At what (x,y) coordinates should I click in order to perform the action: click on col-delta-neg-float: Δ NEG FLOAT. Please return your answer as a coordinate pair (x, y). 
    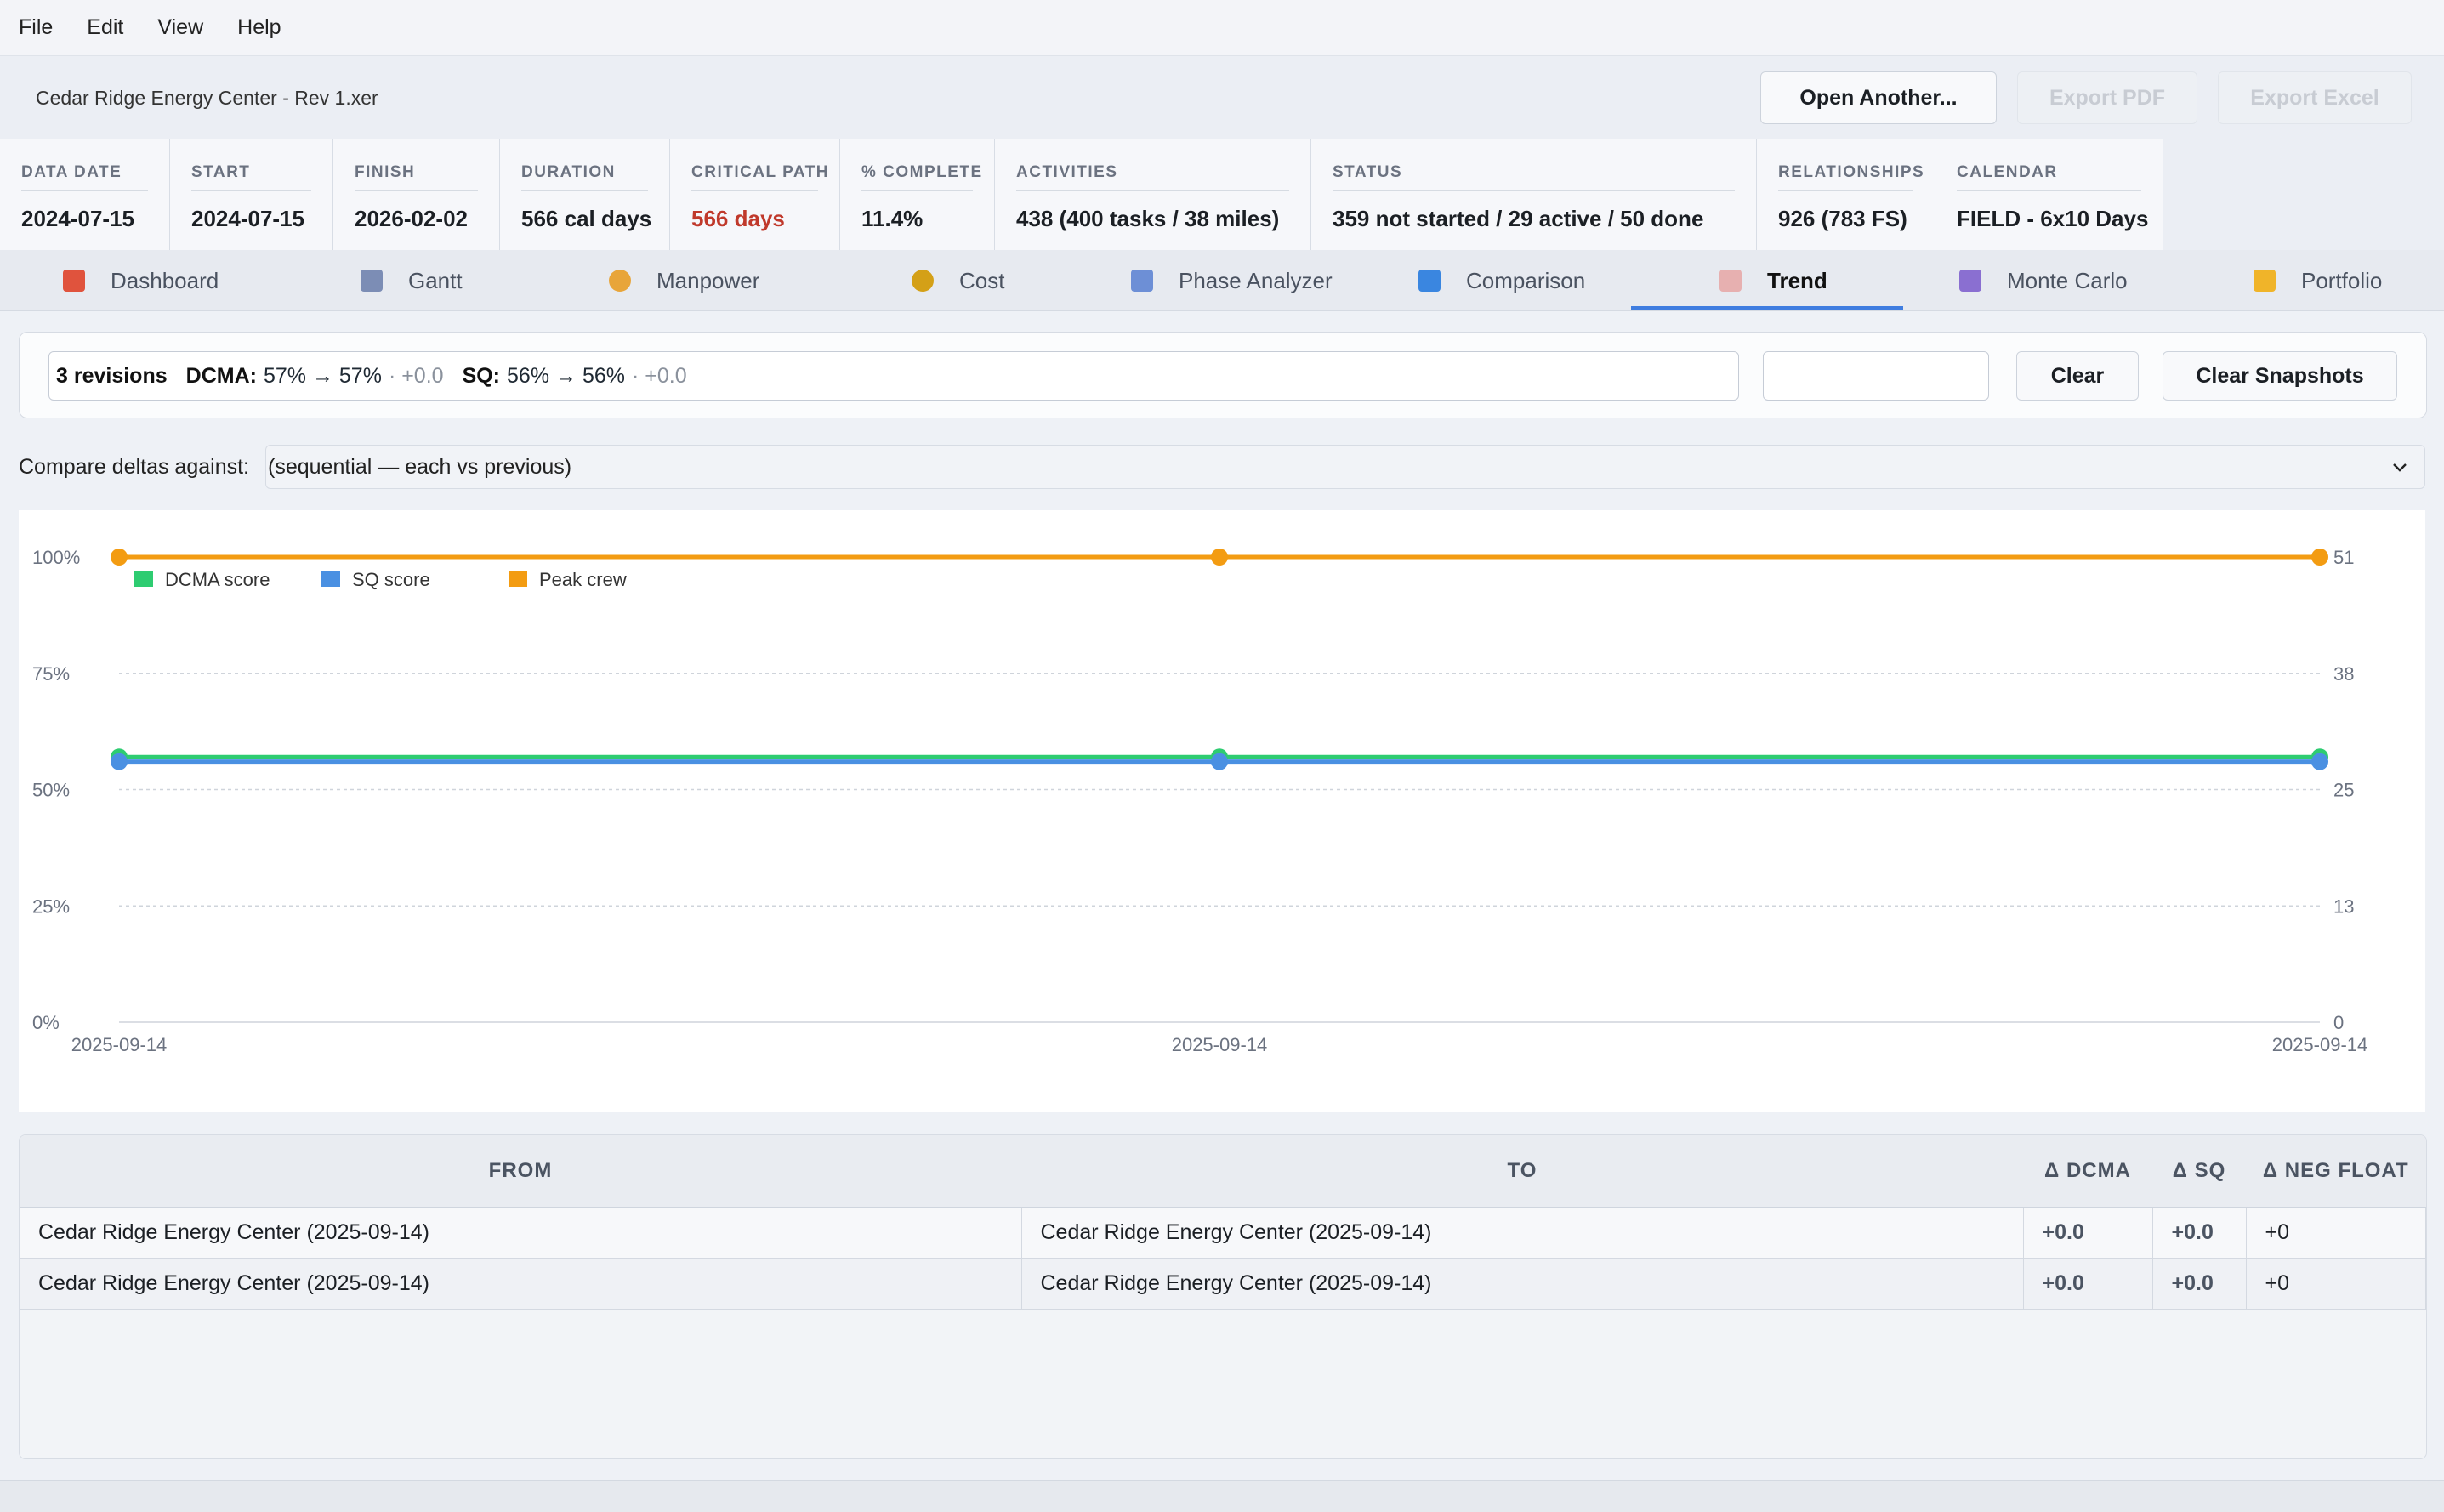
    Looking at the image, I should click on (2336, 1171).